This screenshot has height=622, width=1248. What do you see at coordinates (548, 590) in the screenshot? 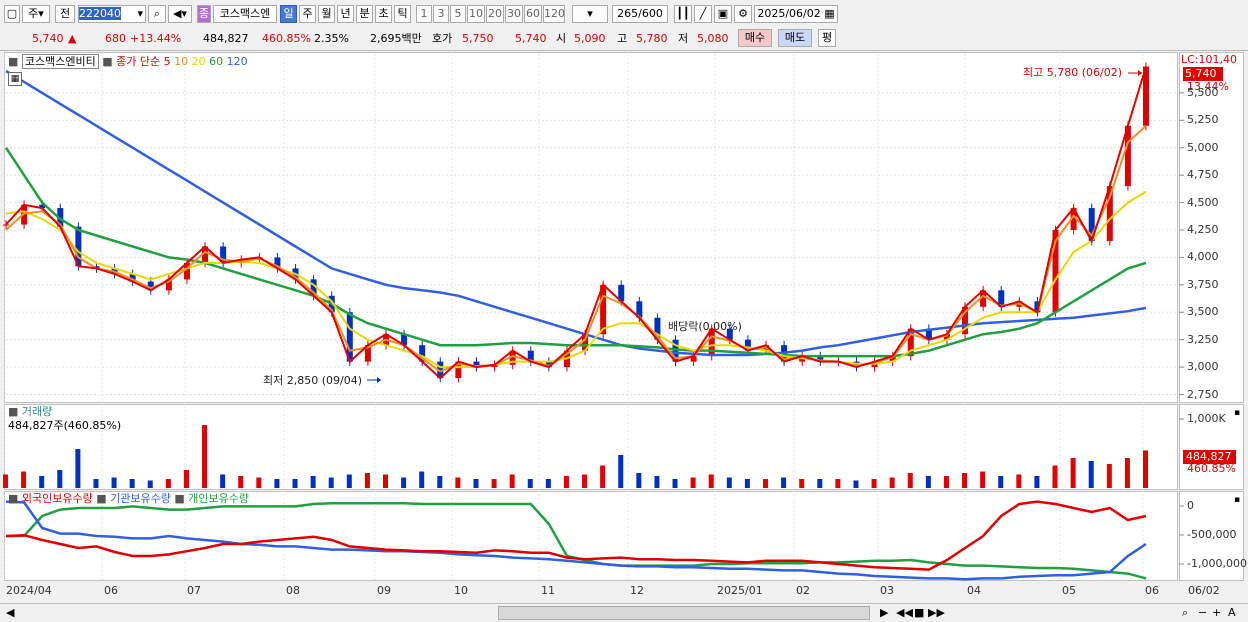
I see `x-axis-label: 11` at bounding box center [548, 590].